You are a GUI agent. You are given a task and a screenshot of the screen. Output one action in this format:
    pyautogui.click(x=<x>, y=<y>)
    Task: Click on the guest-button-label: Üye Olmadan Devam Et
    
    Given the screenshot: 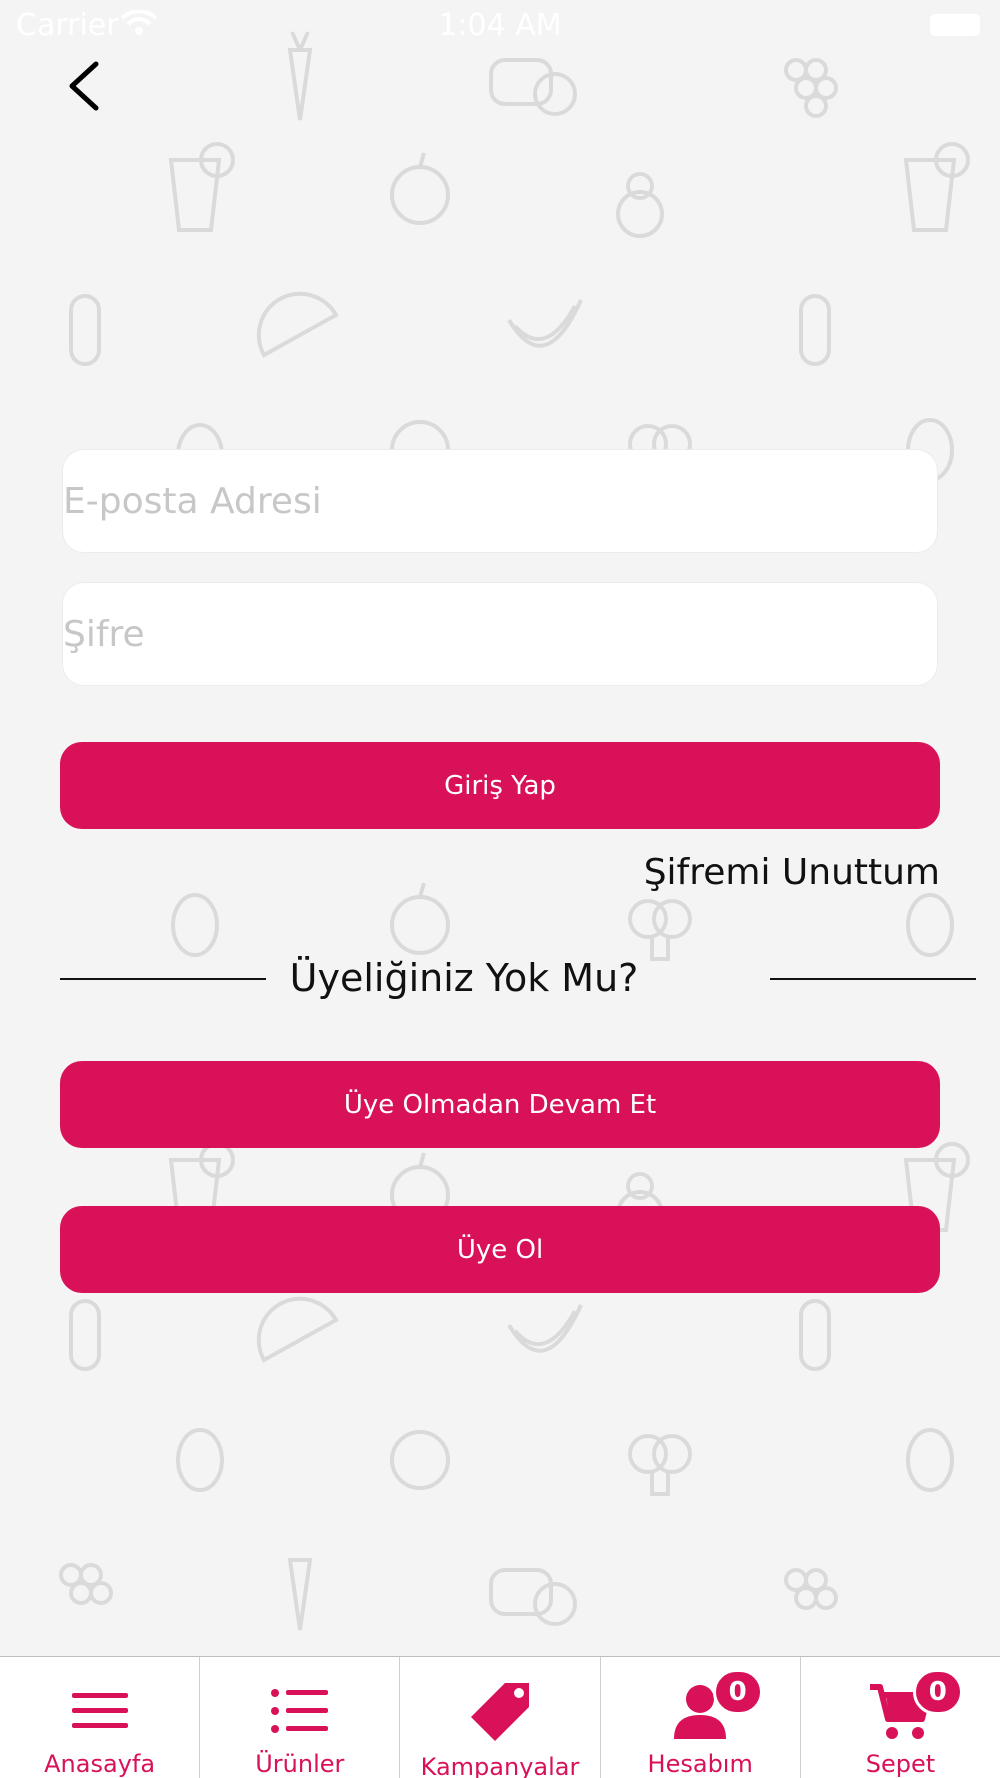 What is the action you would take?
    pyautogui.click(x=500, y=1104)
    